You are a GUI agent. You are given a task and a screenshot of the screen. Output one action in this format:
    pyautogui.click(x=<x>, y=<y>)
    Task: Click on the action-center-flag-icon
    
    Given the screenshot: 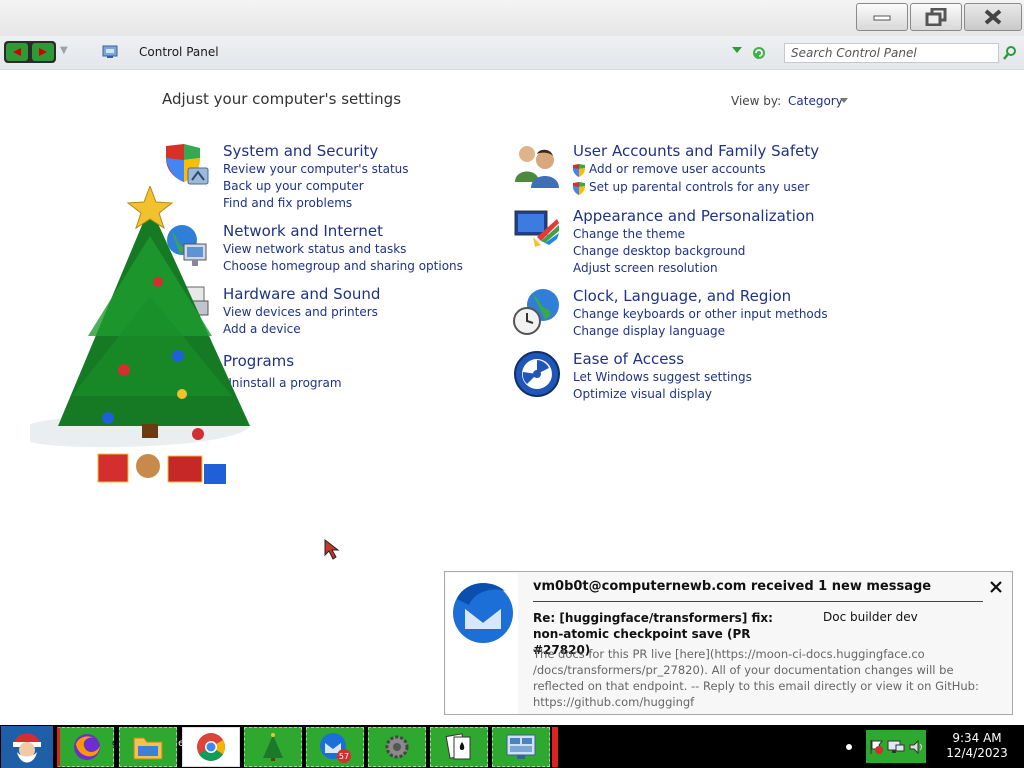 What is the action you would take?
    pyautogui.click(x=876, y=747)
    